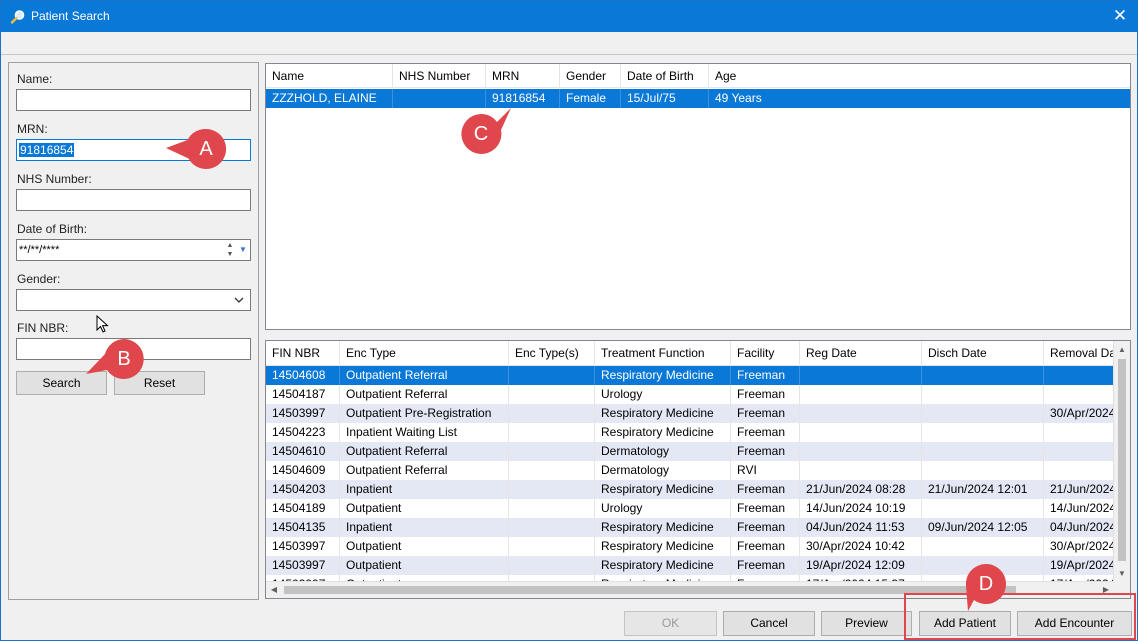  I want to click on fin-nbr-cell: 14503997, so click(303, 565).